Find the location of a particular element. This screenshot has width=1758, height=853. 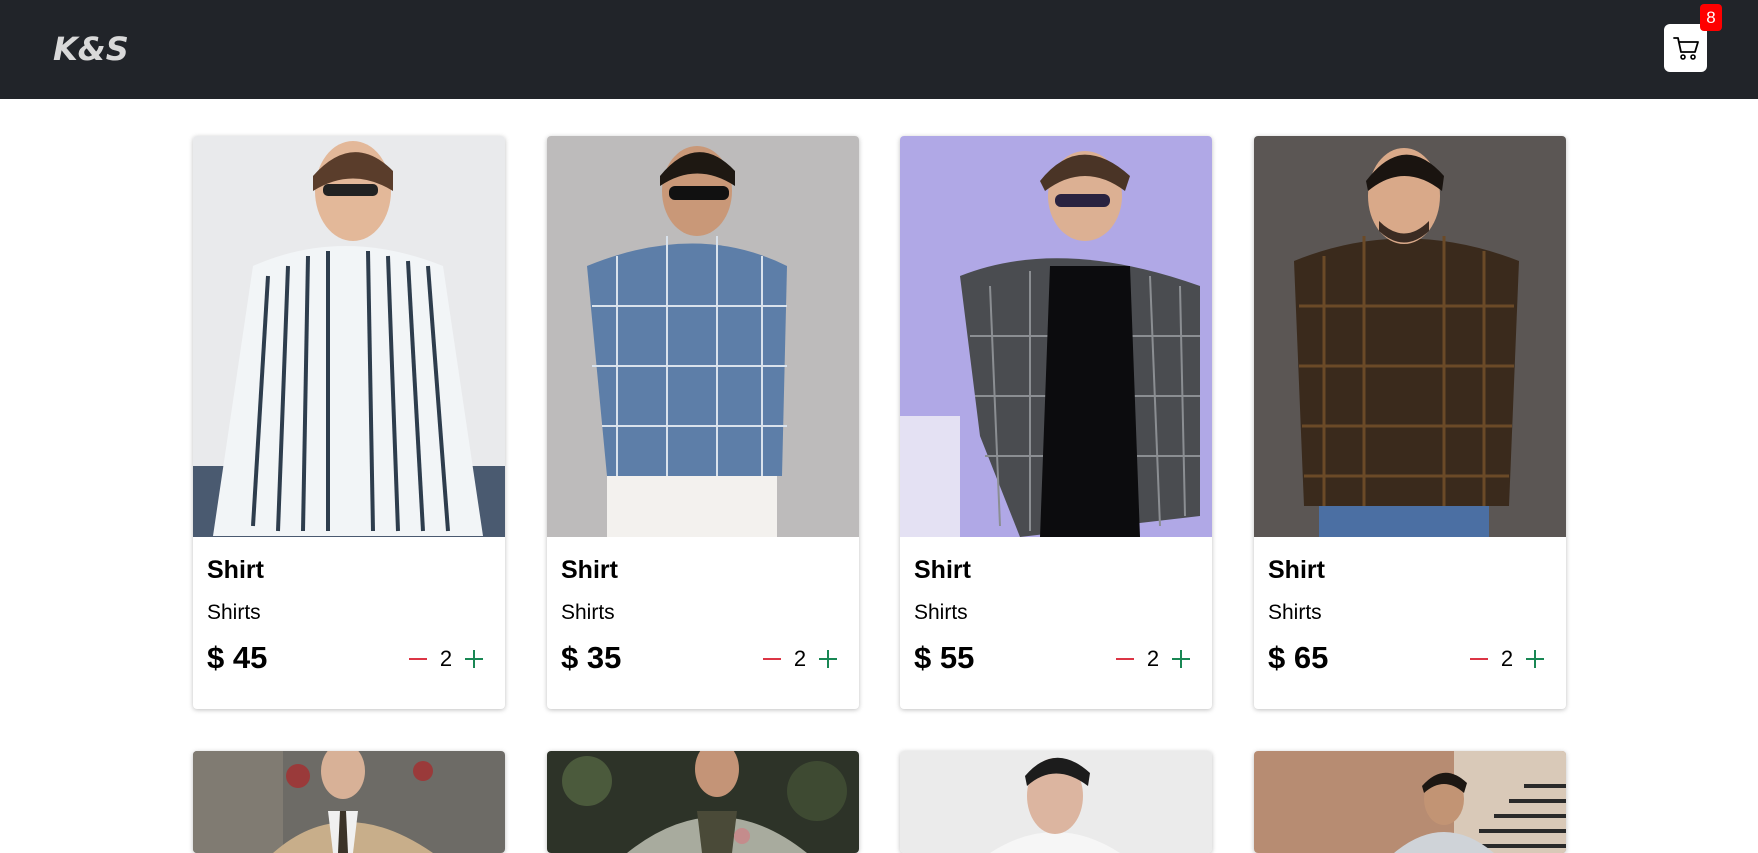

brand-logo: K&S is located at coordinates (91, 49).